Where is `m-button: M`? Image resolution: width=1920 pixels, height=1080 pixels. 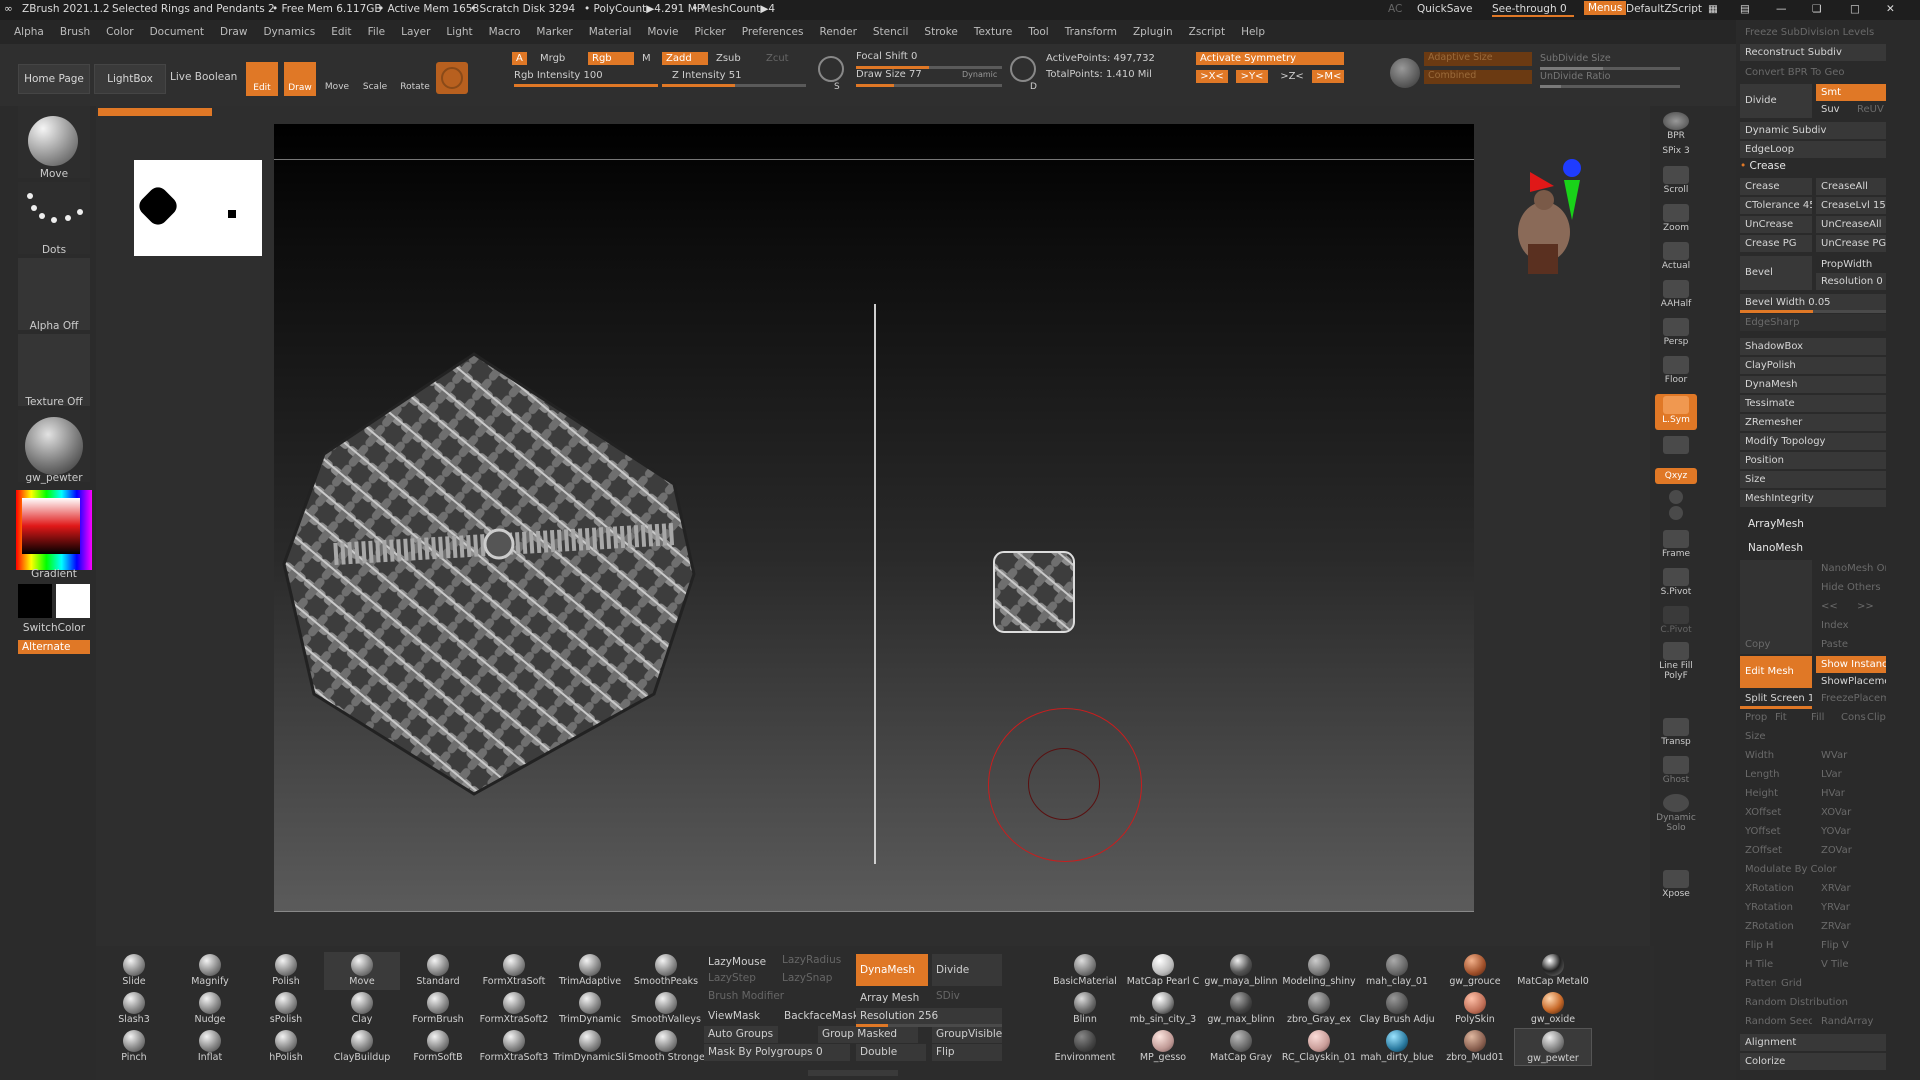
m-button: M is located at coordinates (646, 58).